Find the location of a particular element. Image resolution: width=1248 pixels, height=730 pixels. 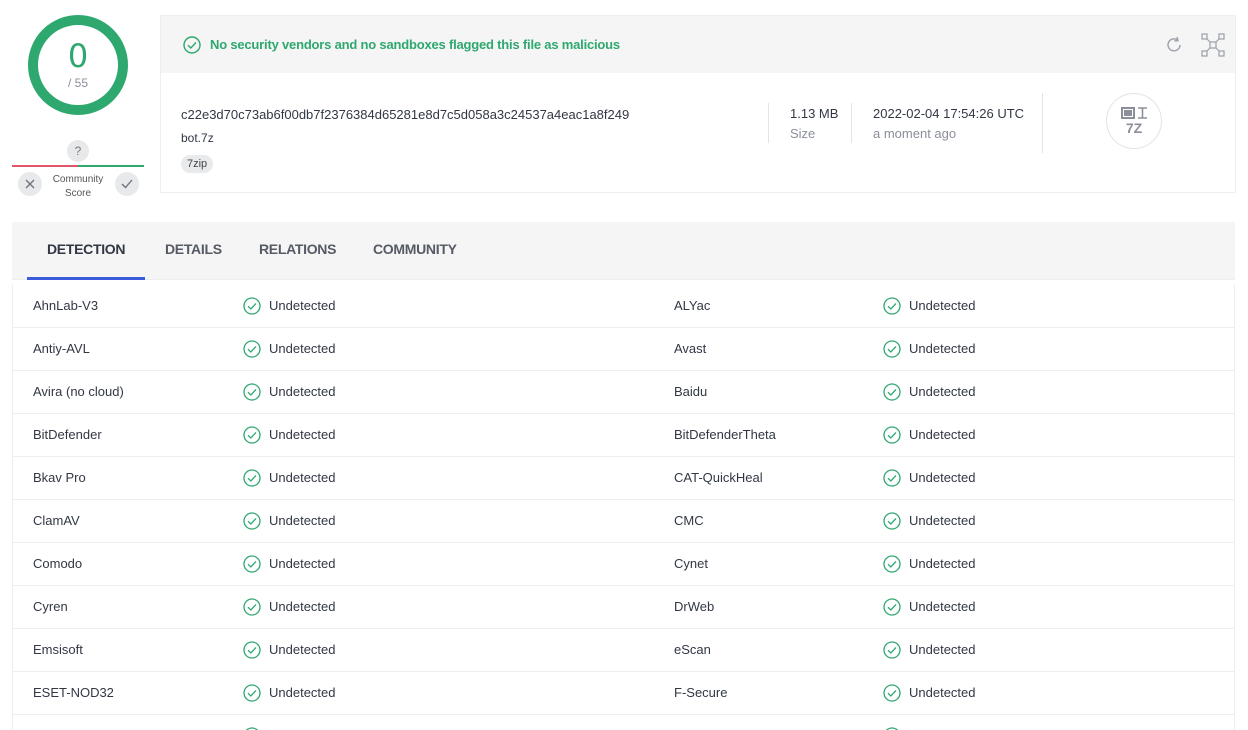

table-row: Cyren Undetected DrWeb Undetected is located at coordinates (623, 607).